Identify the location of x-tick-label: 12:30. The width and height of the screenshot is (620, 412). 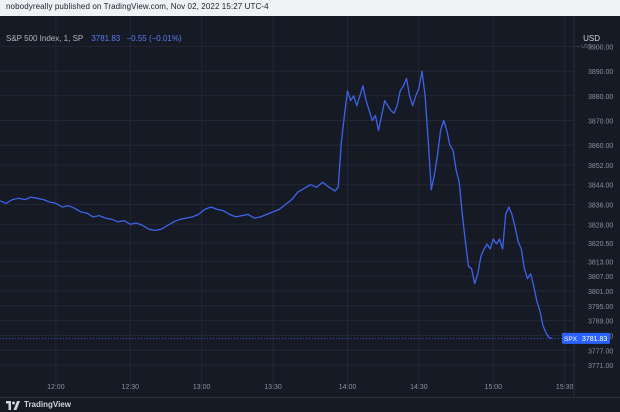
(131, 387).